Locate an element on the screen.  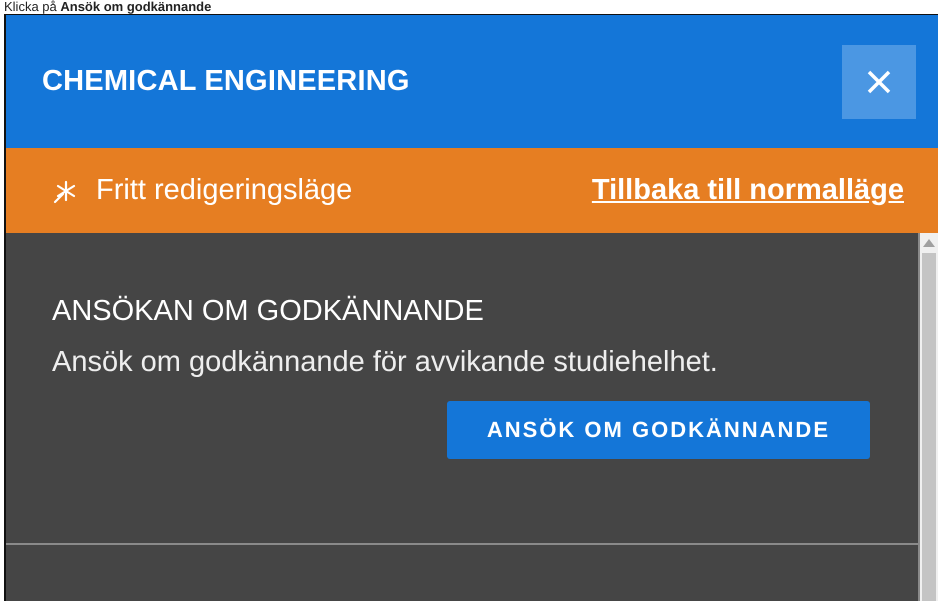
panel-title: CHEMICAL ENGINEERING is located at coordinates (226, 81).